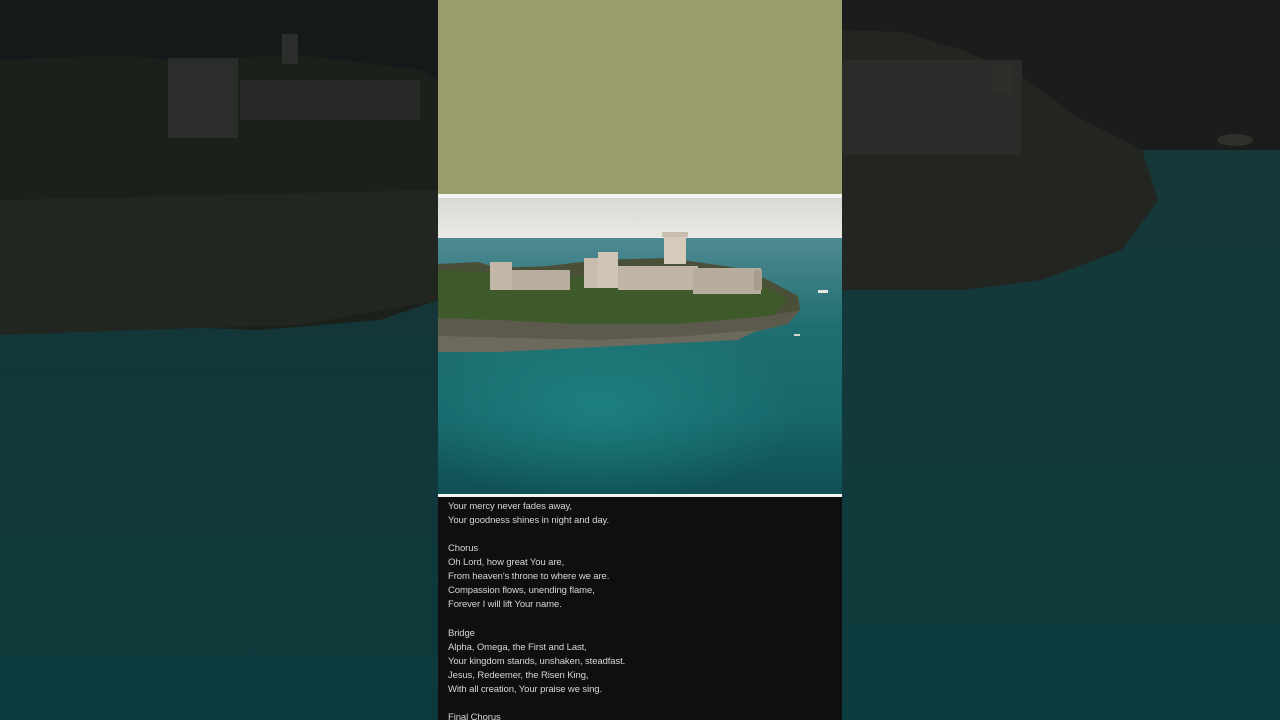  Describe the element at coordinates (461, 633) in the screenshot. I see `lyric-section-heading: Bridge` at that location.